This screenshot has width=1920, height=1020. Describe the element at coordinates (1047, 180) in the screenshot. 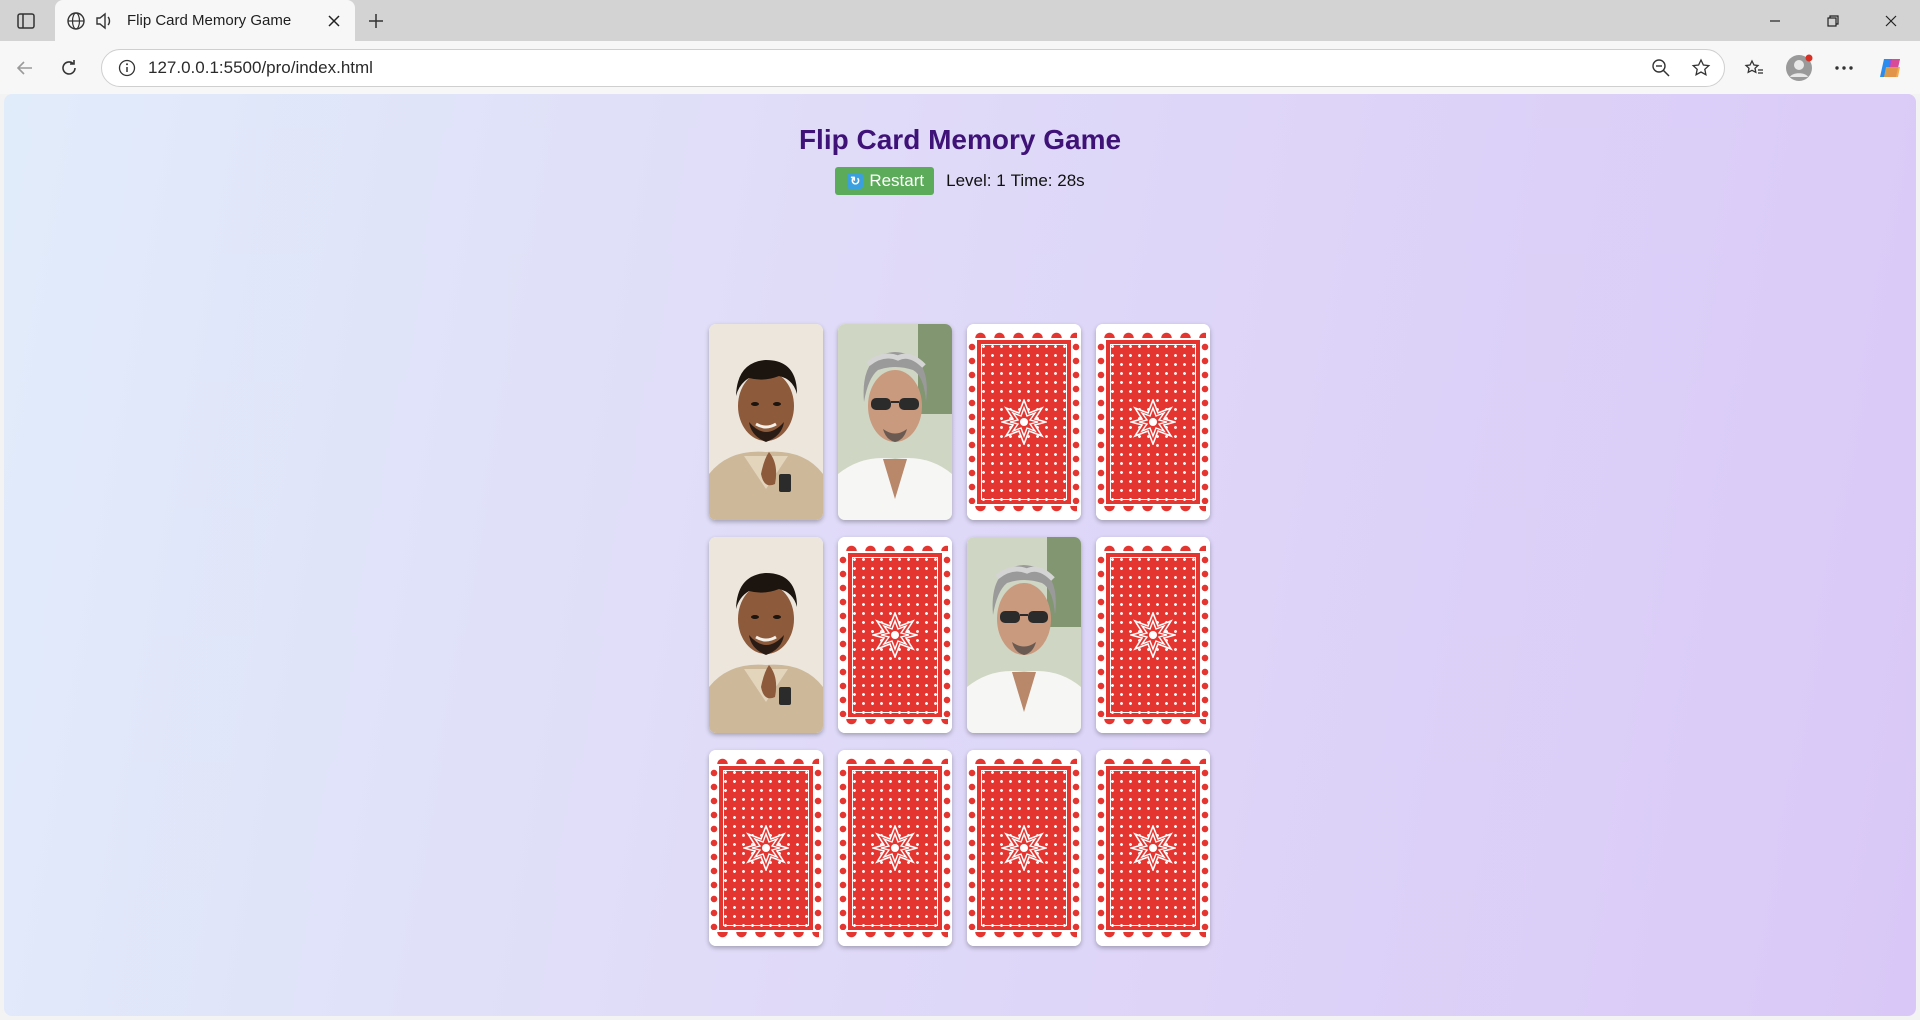

I see `time-text: Time: 28s` at that location.